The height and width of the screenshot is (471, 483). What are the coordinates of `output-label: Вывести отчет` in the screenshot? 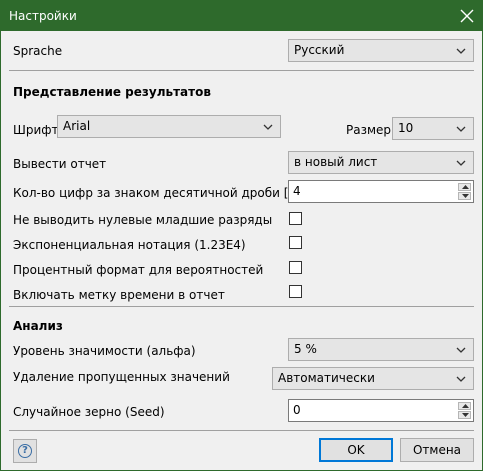 It's located at (60, 164).